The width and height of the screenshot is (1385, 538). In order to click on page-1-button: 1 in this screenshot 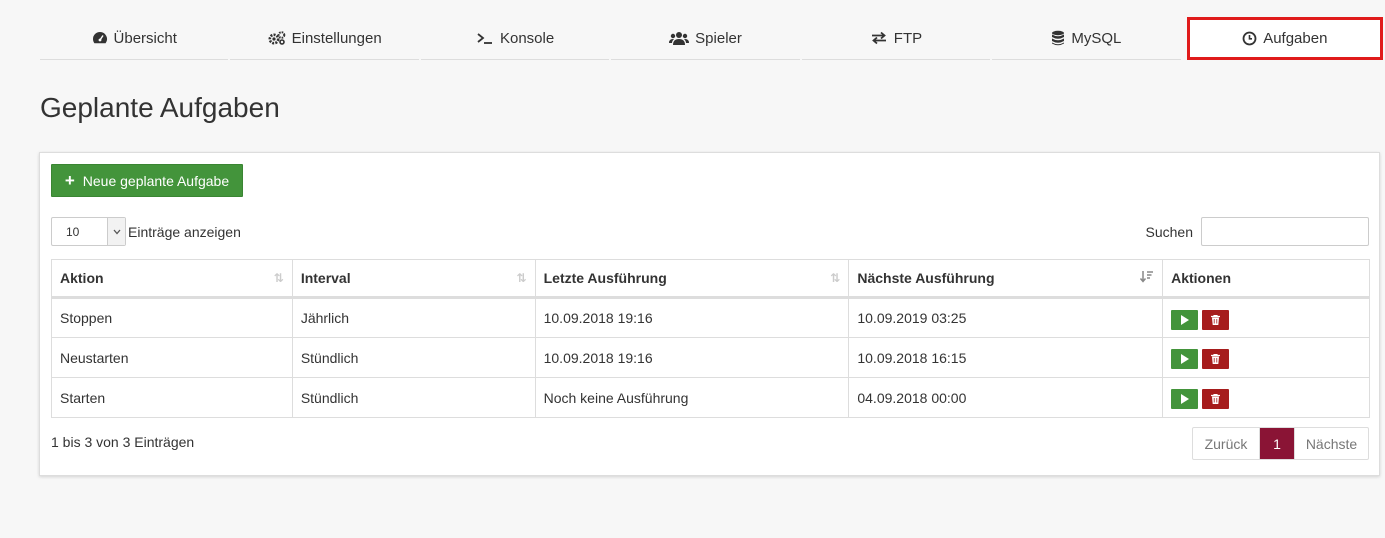, I will do `click(1277, 443)`.